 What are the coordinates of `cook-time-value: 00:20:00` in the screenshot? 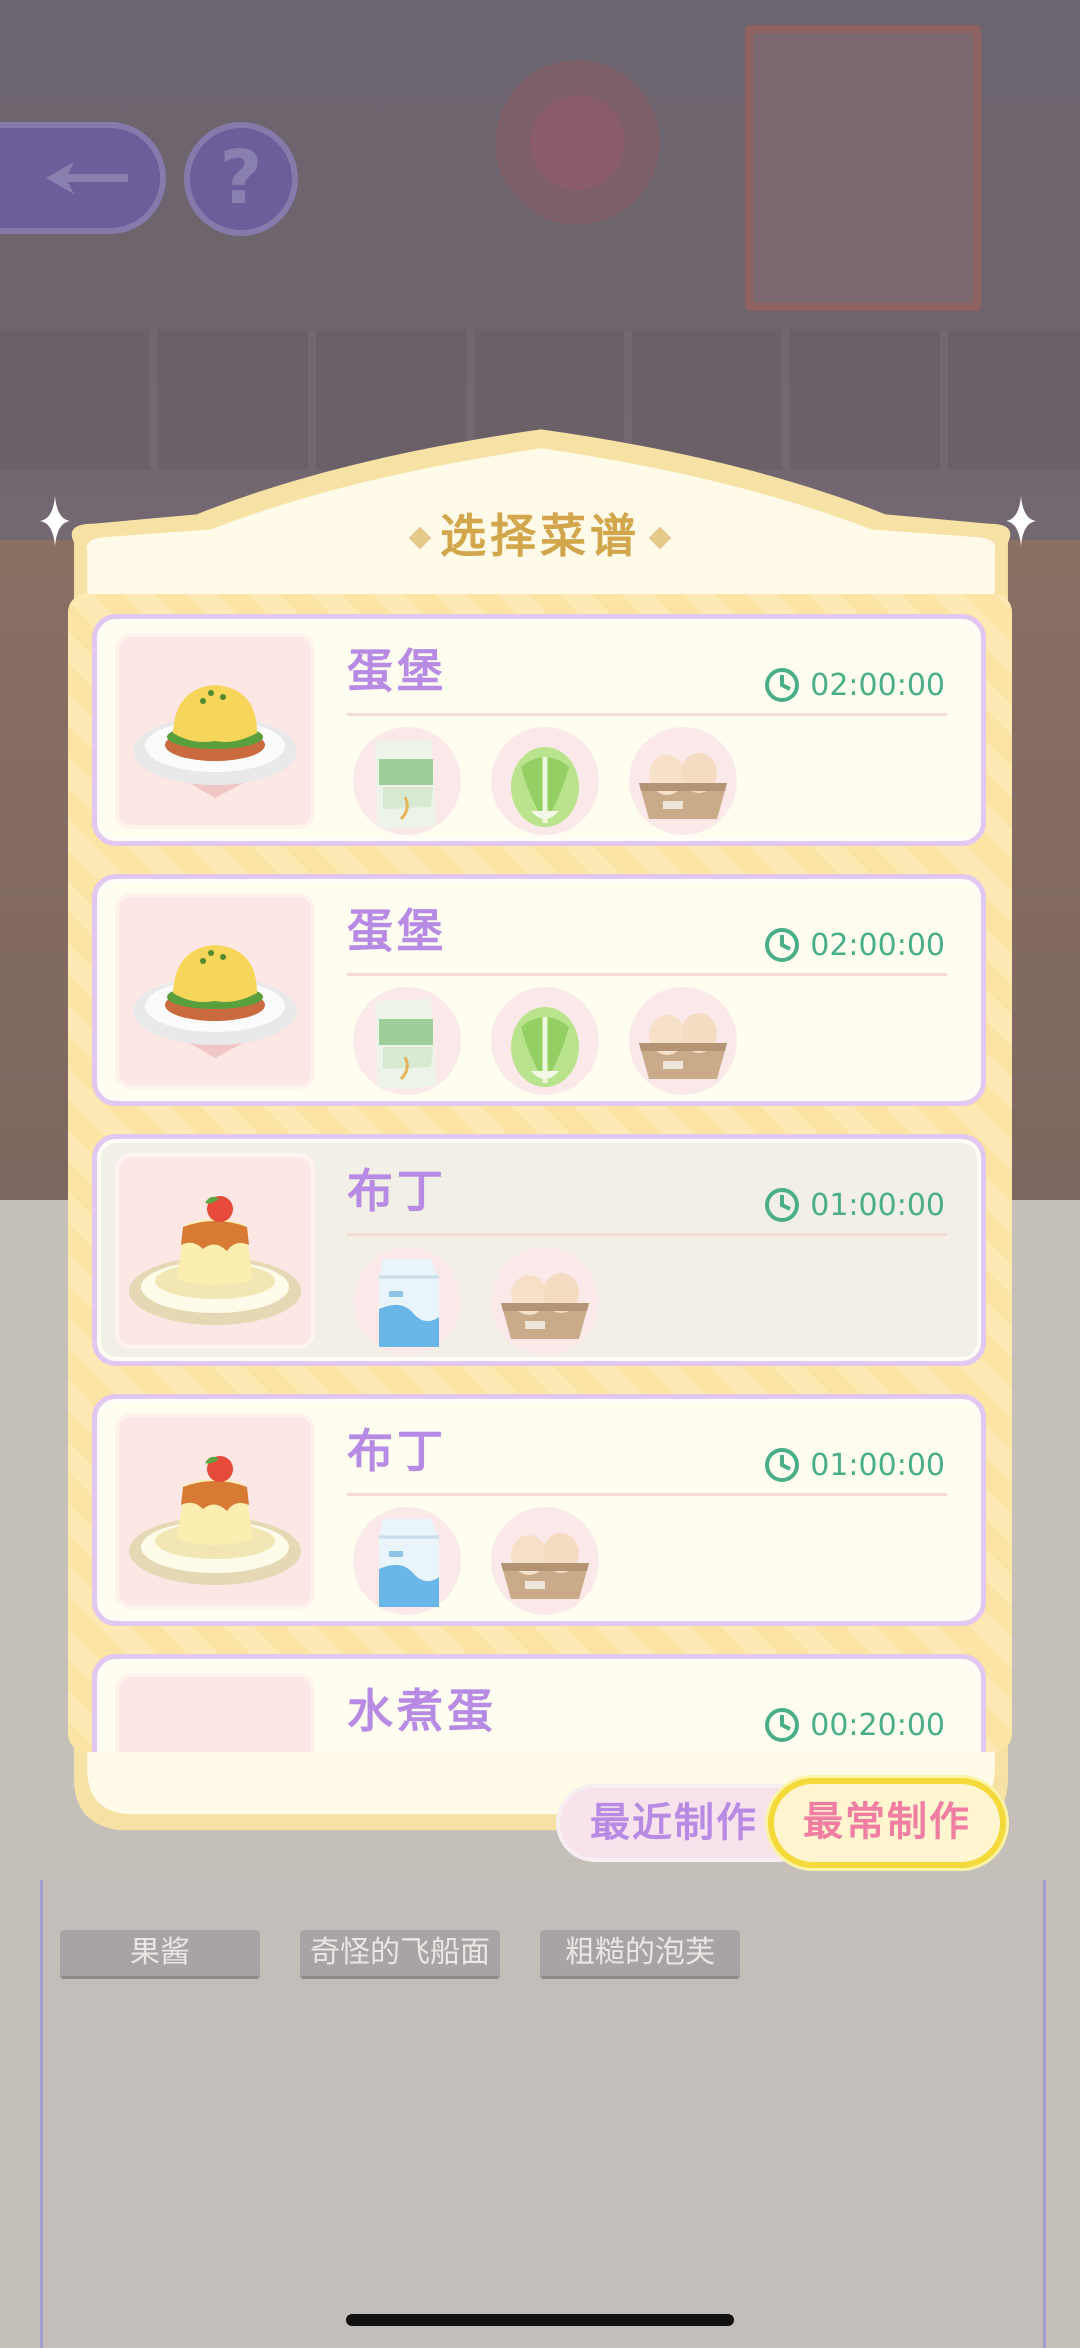 It's located at (877, 1725).